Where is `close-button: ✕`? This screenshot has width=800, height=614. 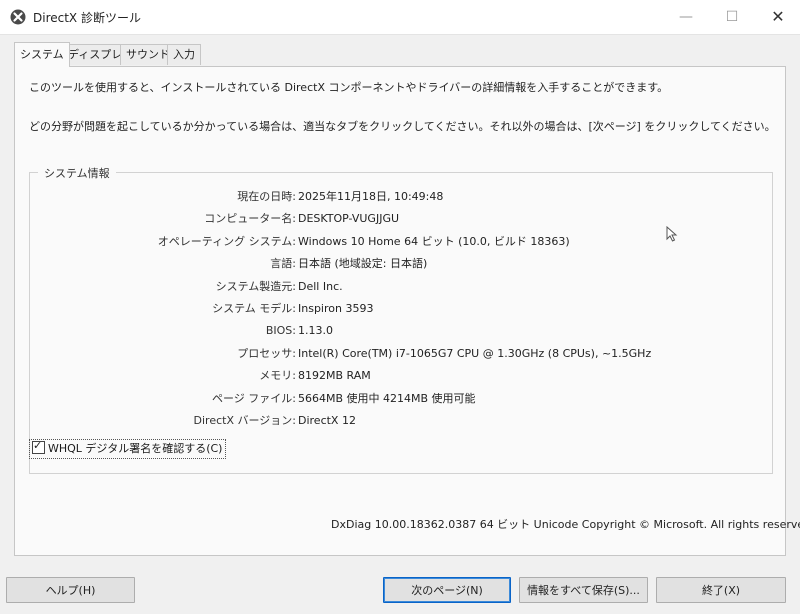
close-button: ✕ is located at coordinates (778, 17).